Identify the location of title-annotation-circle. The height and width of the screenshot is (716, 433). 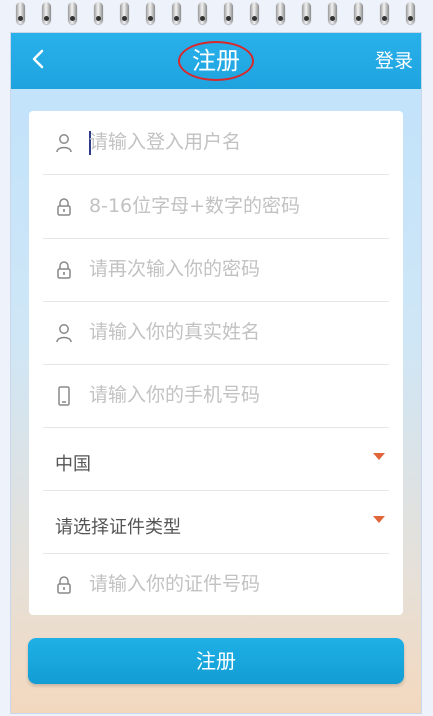
(216, 61).